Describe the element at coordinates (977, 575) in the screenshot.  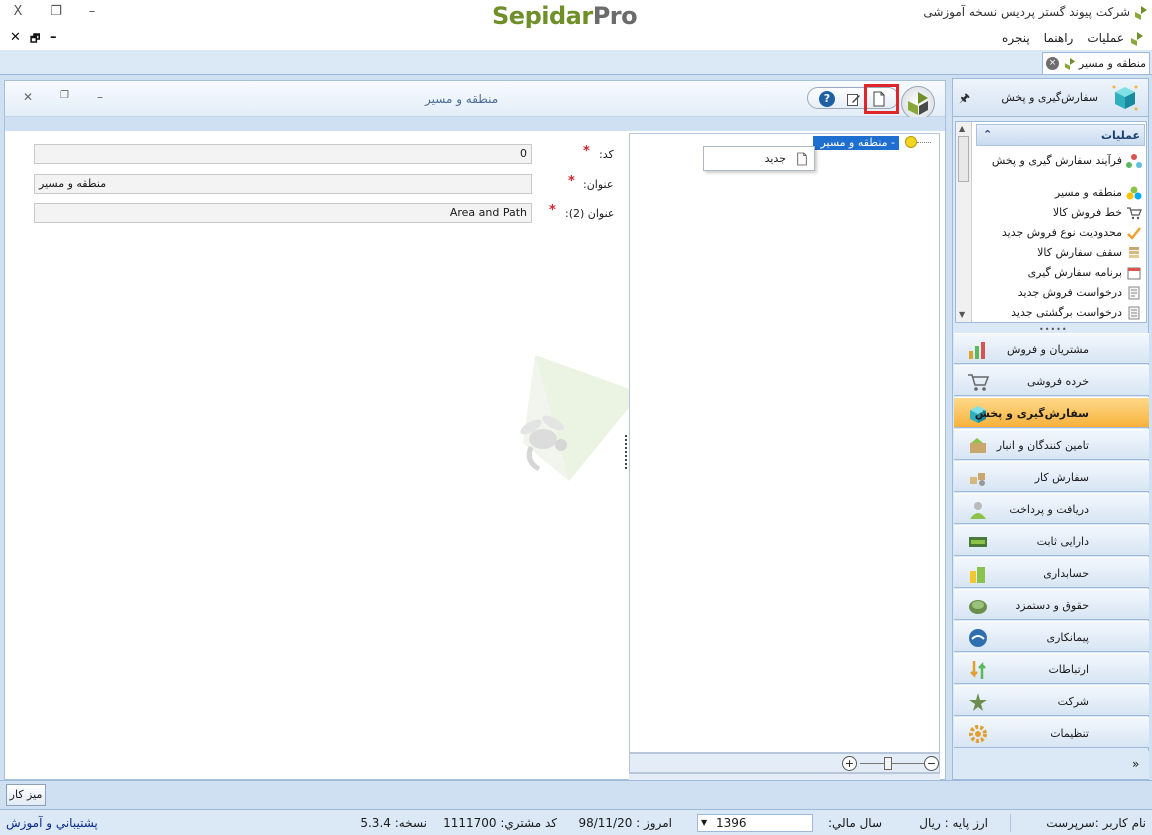
I see `accounting-icon` at that location.